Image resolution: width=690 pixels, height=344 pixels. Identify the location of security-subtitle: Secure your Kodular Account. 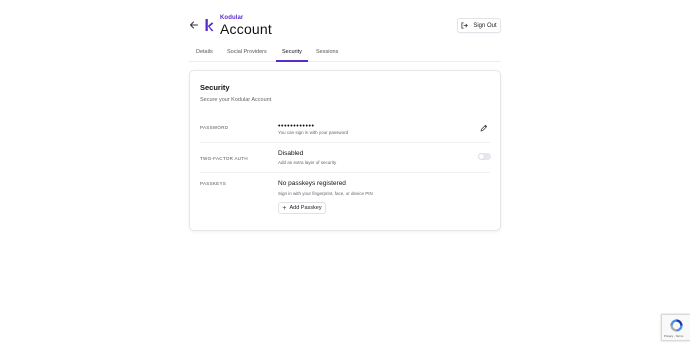
(236, 100).